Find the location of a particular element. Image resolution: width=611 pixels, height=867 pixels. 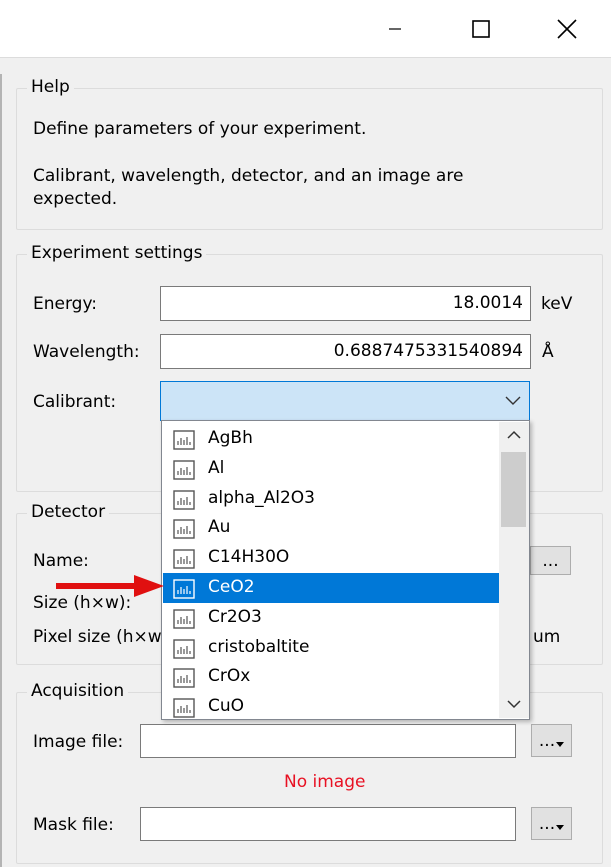

detector-pixel-unit: um is located at coordinates (547, 637).